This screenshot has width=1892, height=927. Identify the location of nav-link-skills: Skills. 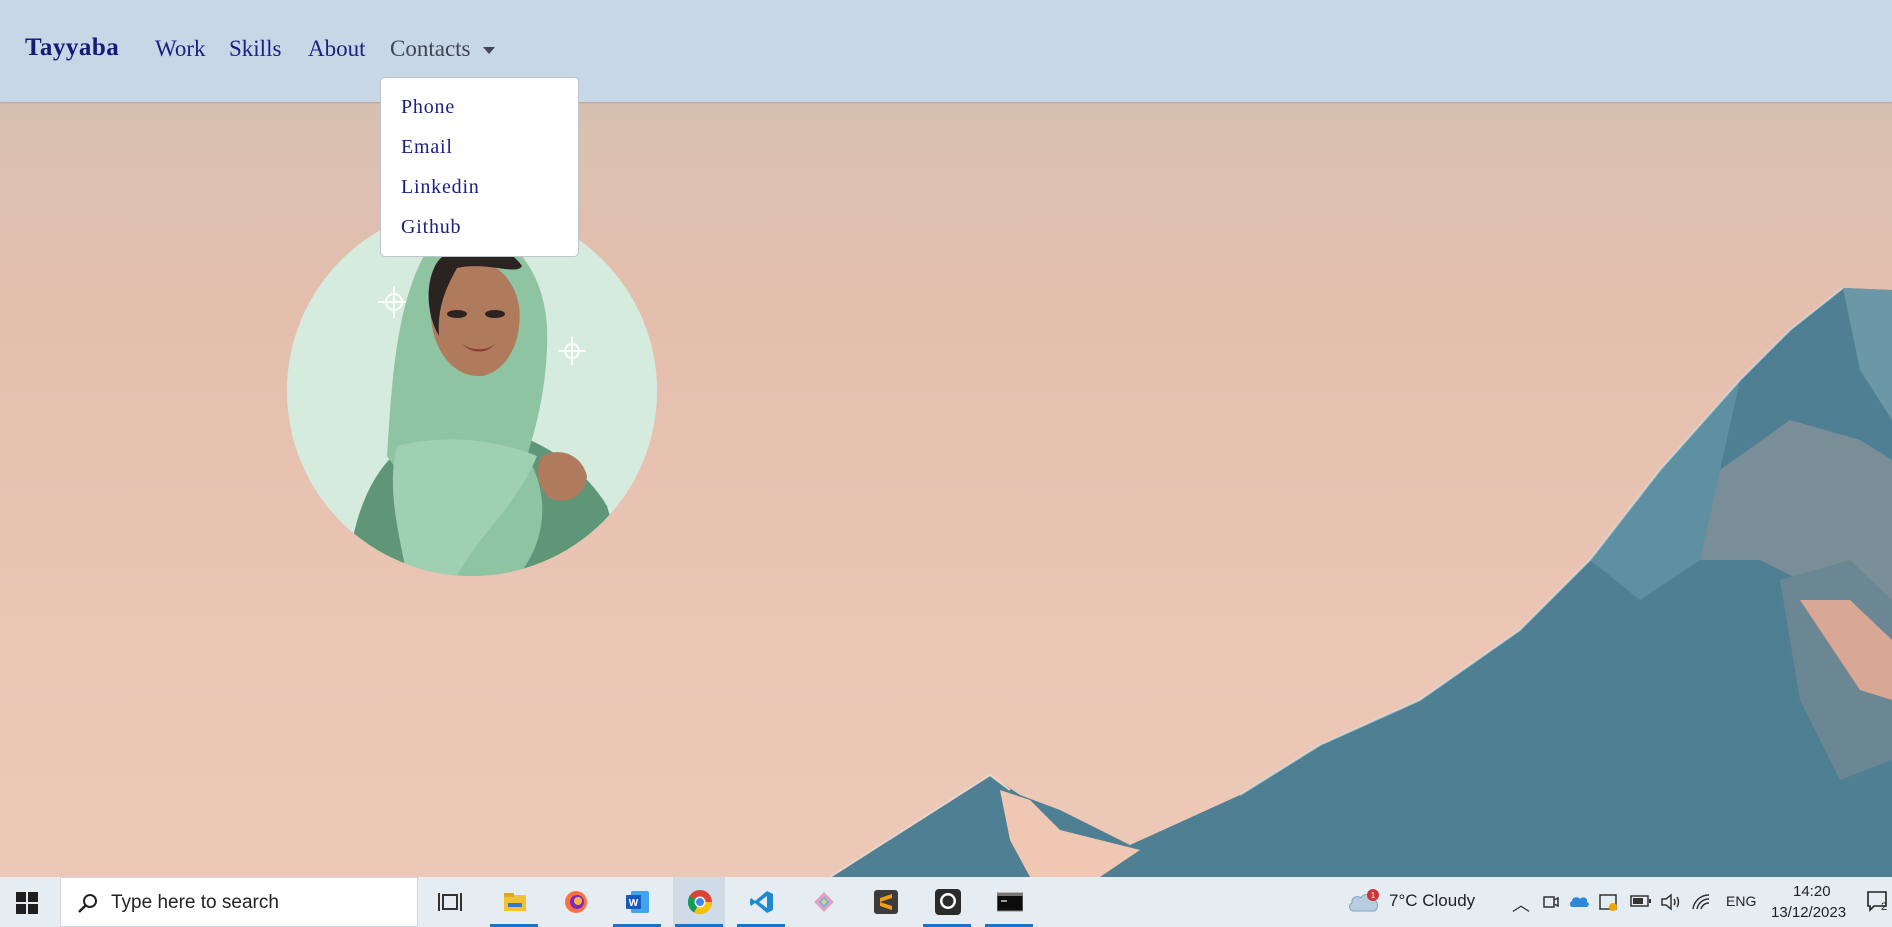
(255, 49).